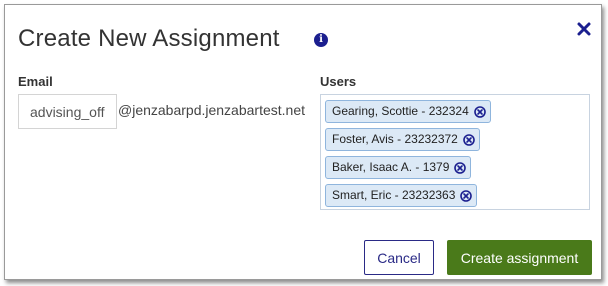  What do you see at coordinates (211, 110) in the screenshot?
I see `email-domain-suffix: @jenzabarpd.jenzabartest.net` at bounding box center [211, 110].